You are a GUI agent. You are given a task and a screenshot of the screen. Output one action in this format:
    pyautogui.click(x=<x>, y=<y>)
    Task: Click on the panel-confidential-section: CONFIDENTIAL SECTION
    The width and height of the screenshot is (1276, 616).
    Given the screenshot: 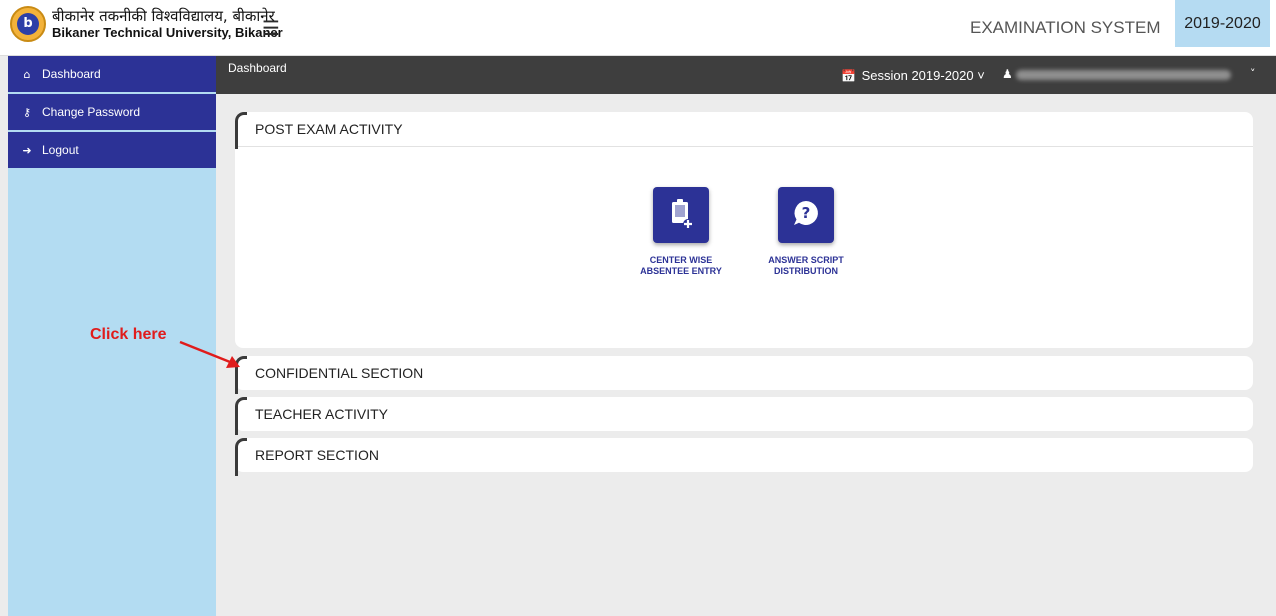 What is the action you would take?
    pyautogui.click(x=744, y=375)
    